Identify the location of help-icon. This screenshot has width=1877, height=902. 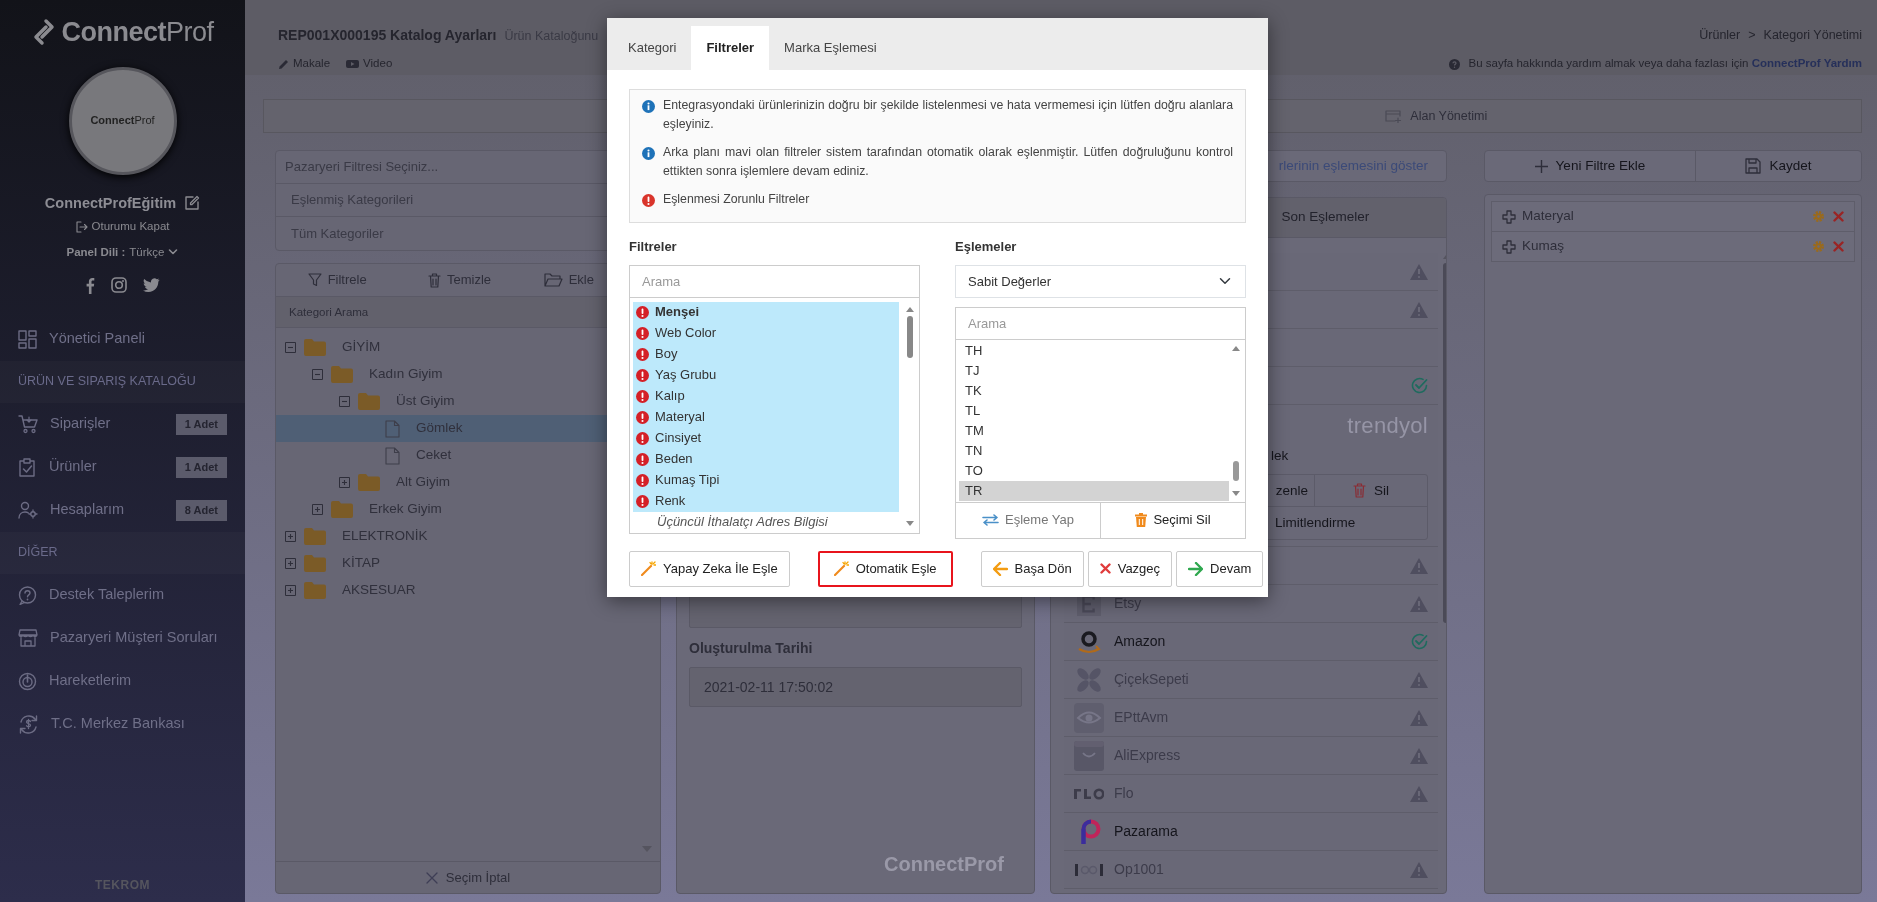
(27, 595).